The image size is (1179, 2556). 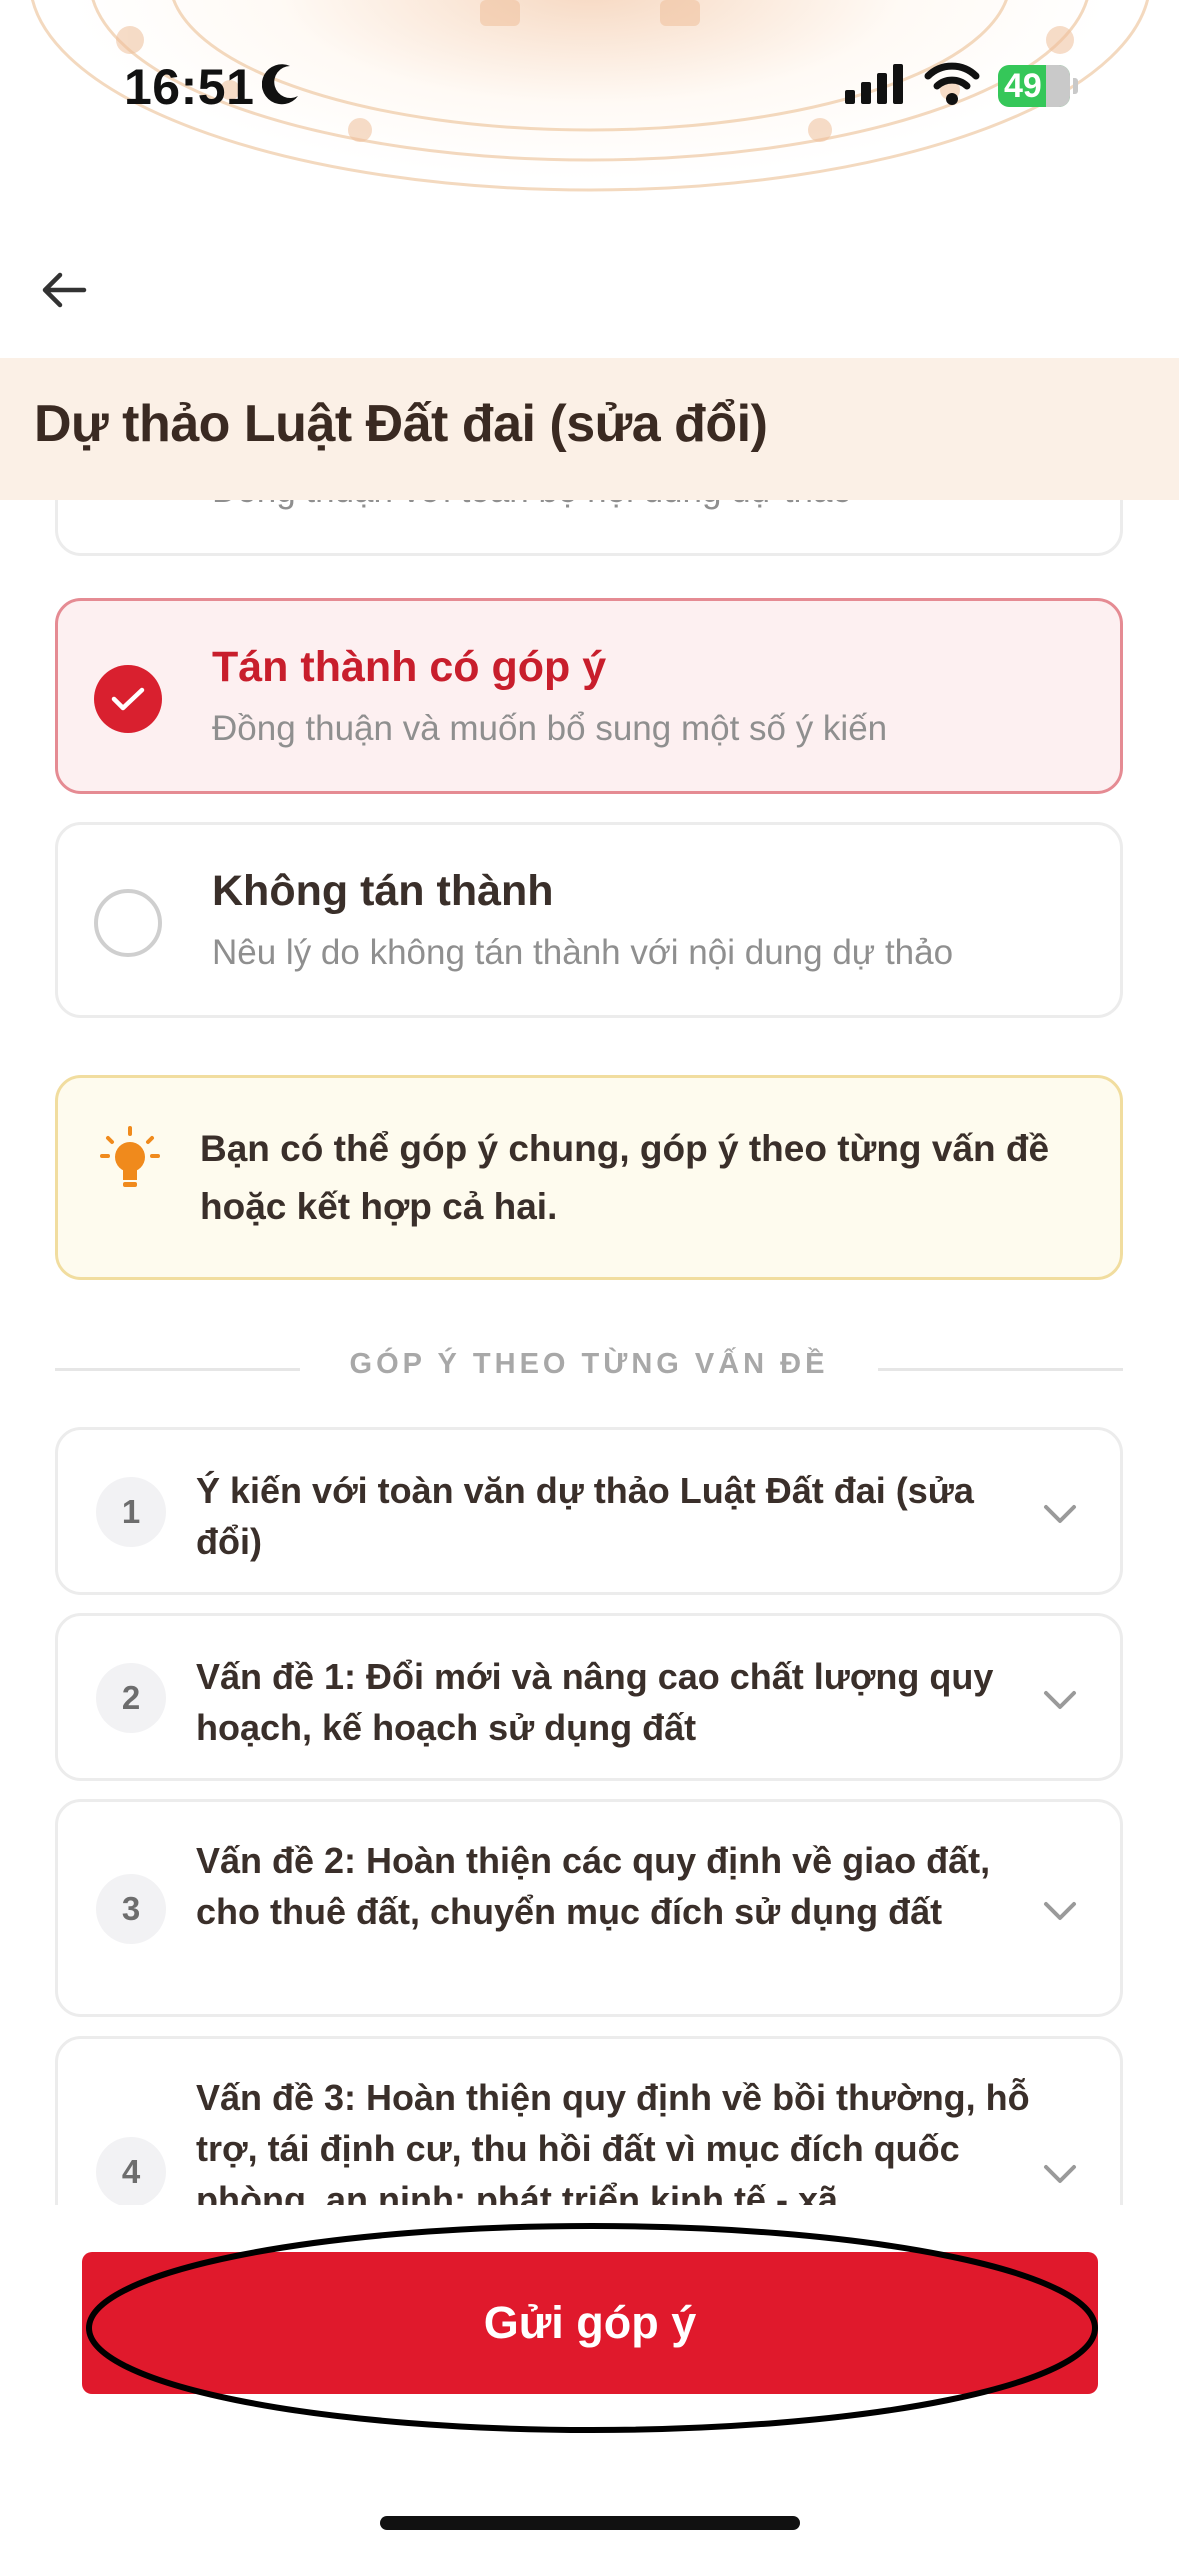 I want to click on lightbulb-icon, so click(x=130, y=1161).